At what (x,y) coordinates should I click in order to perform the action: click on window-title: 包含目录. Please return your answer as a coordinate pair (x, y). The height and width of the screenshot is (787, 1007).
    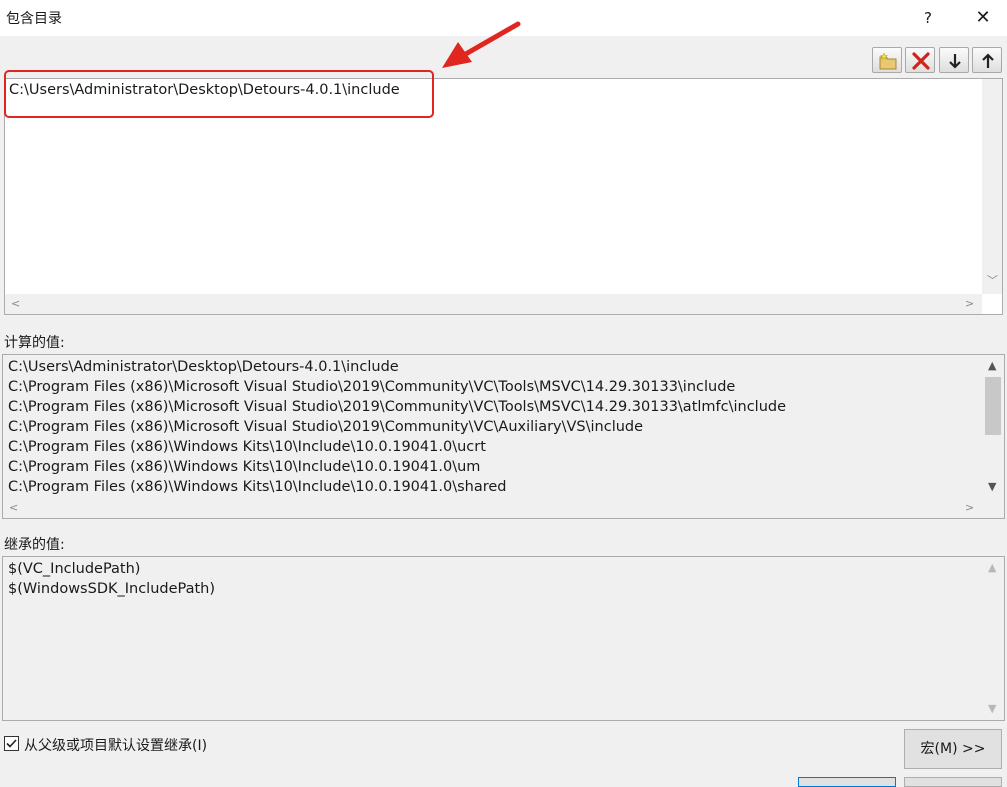
    Looking at the image, I should click on (34, 19).